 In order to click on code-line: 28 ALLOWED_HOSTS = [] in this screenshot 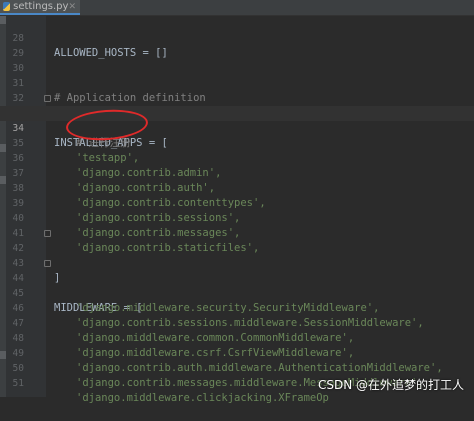, I will do `click(237, 37)`.